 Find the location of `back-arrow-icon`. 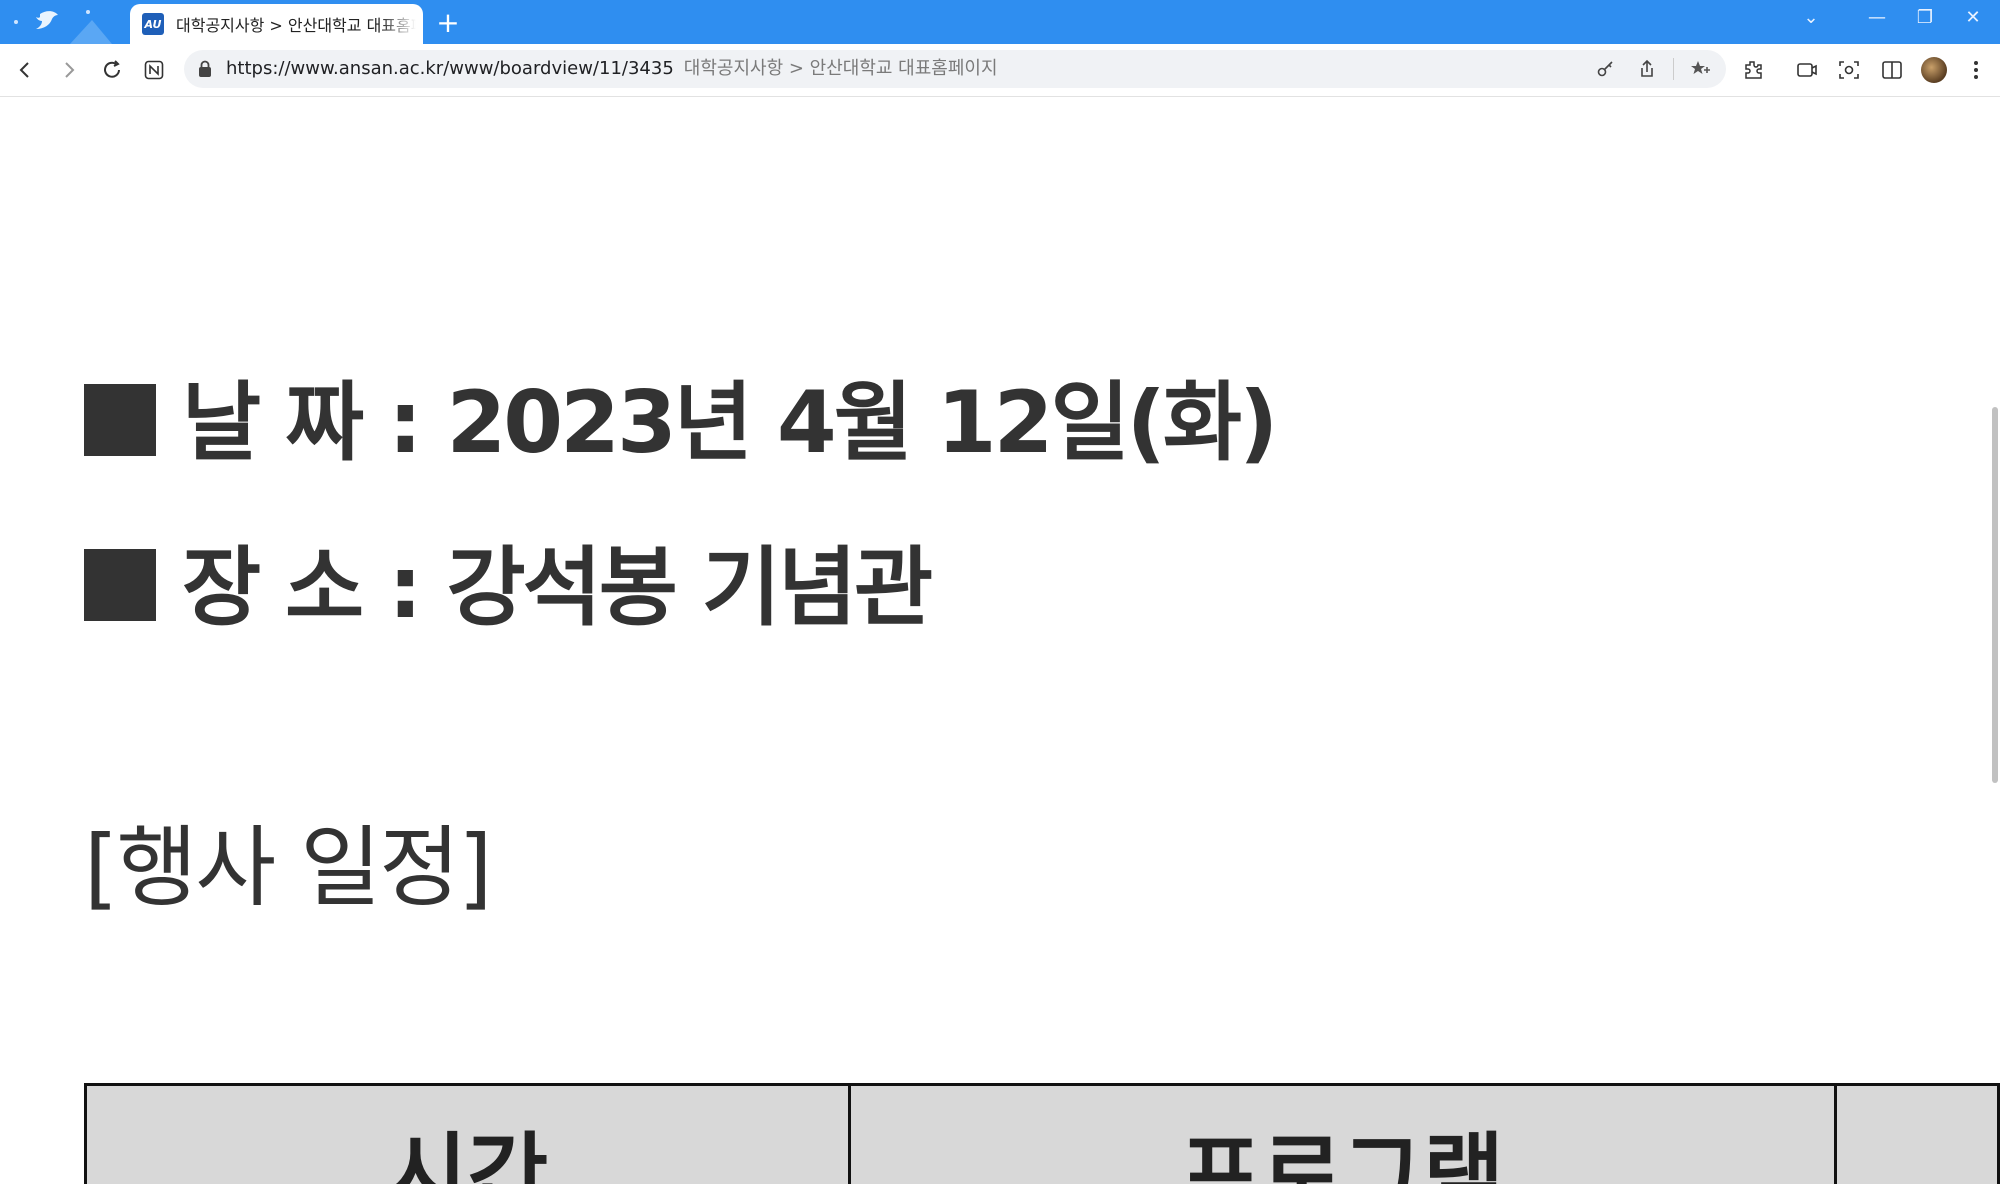

back-arrow-icon is located at coordinates (24, 70).